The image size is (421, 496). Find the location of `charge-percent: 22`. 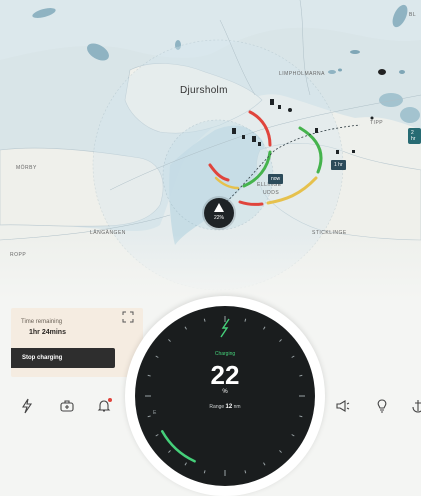

charge-percent: 22 is located at coordinates (225, 375).